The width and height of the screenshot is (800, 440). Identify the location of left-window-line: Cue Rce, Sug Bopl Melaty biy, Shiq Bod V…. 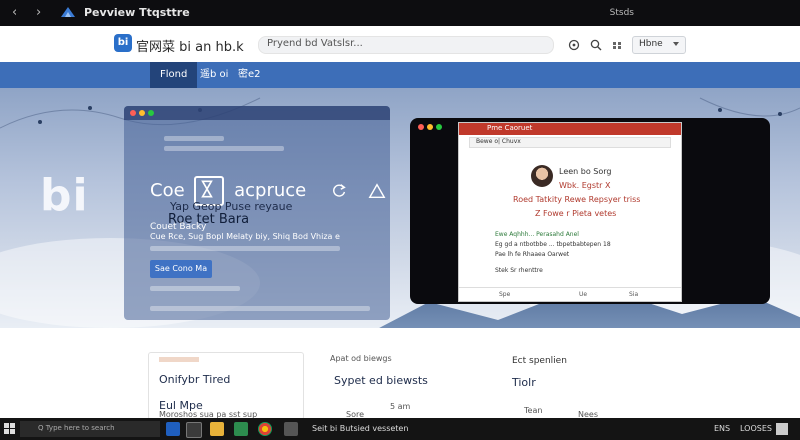
(245, 236).